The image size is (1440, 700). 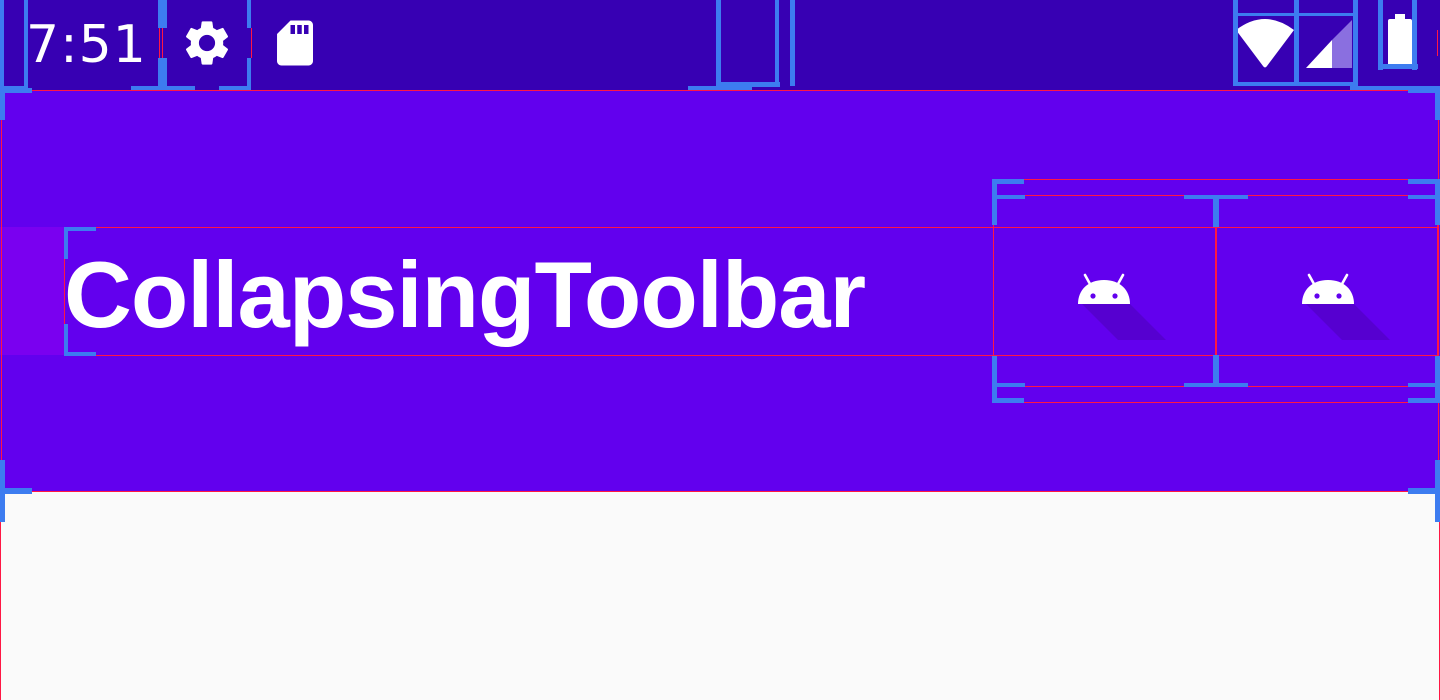 I want to click on settings-icon, so click(x=207, y=43).